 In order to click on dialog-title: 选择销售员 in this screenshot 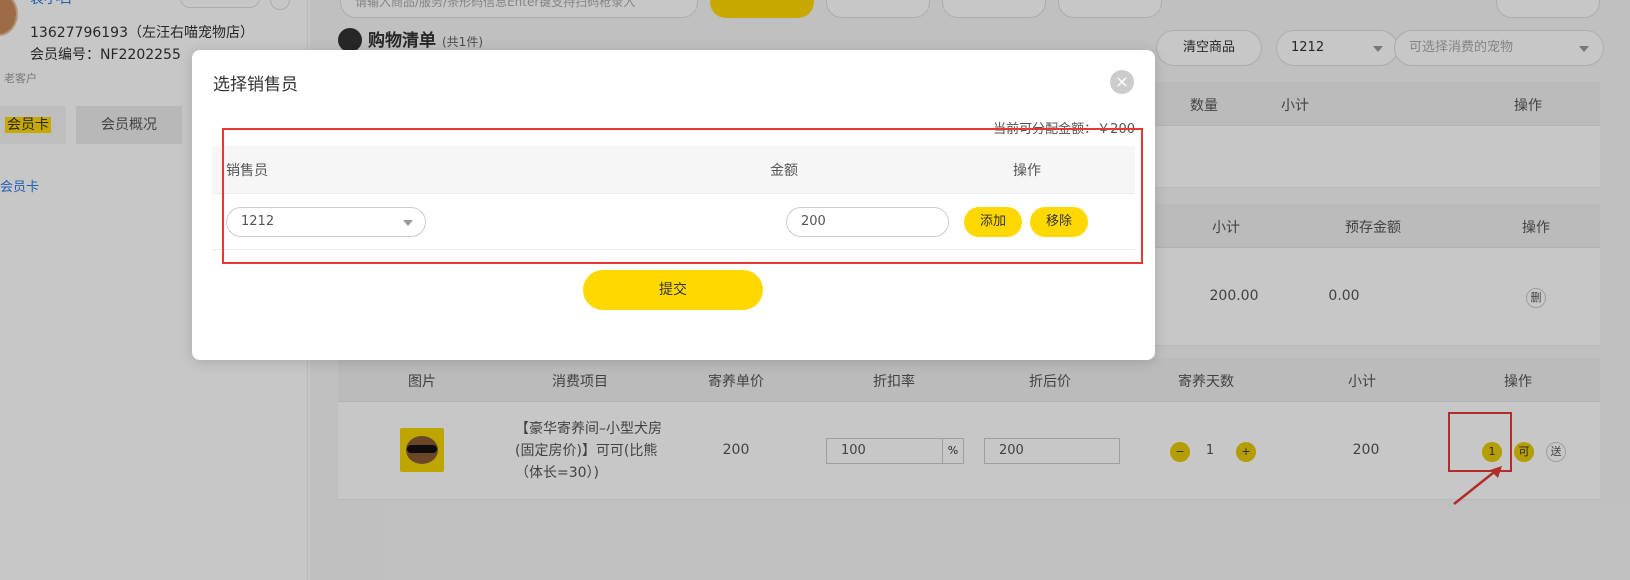, I will do `click(255, 85)`.